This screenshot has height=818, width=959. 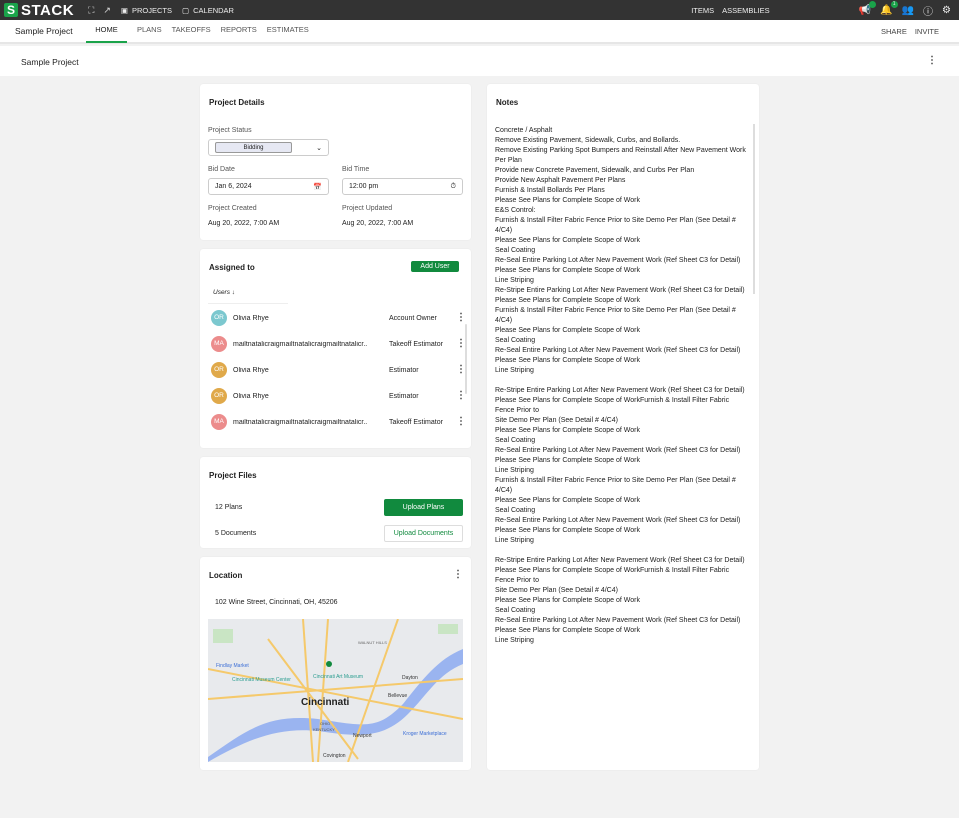 What do you see at coordinates (268, 147) in the screenshot?
I see `status-select: Bidding ⌄` at bounding box center [268, 147].